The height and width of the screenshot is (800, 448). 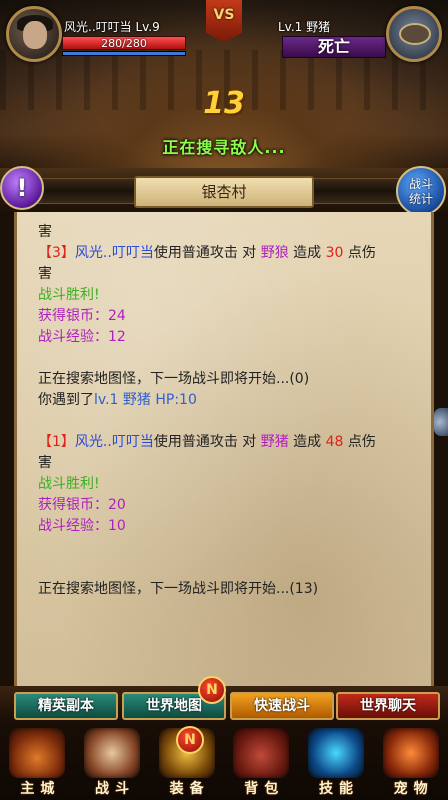 What do you see at coordinates (420, 184) in the screenshot?
I see `battle-stats-label-line1: 战斗` at bounding box center [420, 184].